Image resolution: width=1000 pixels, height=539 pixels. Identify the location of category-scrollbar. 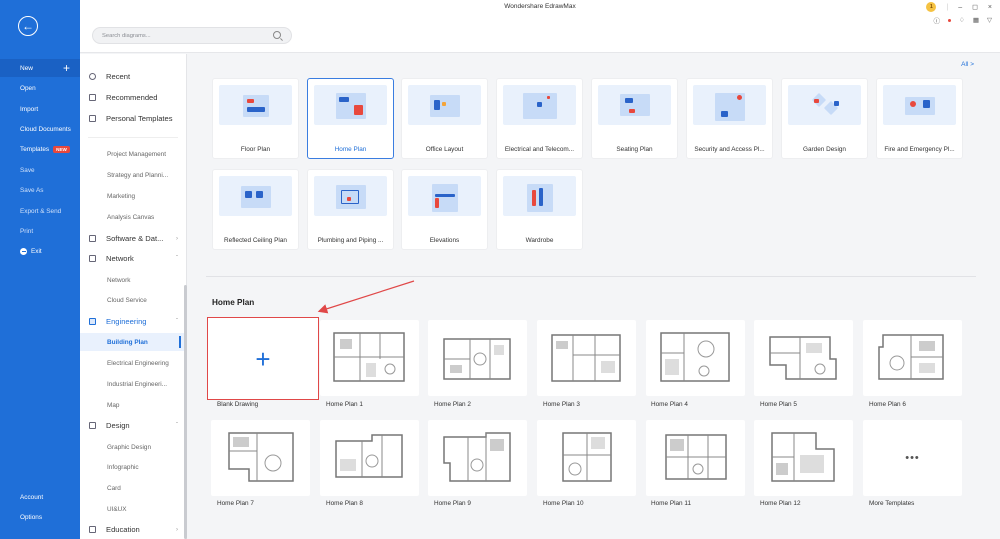
(185, 412).